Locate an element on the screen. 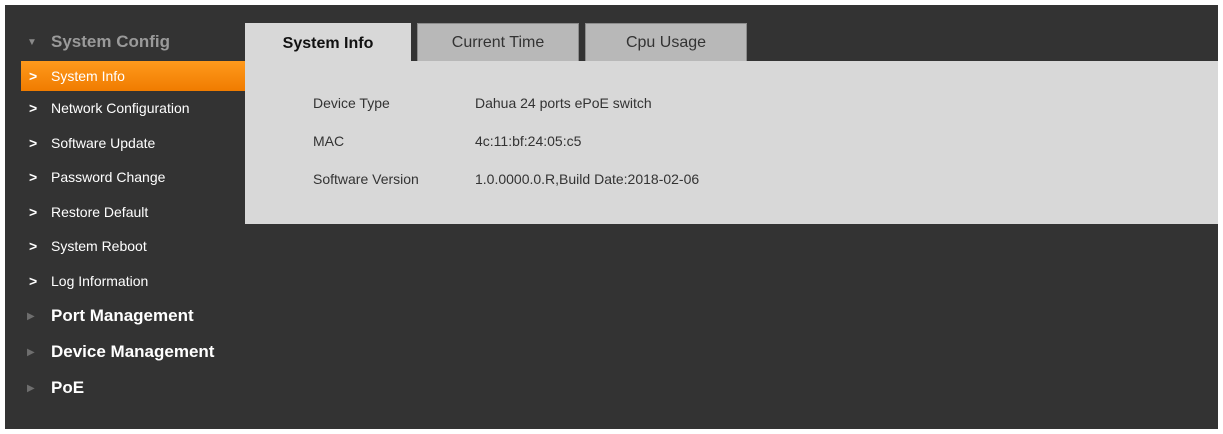  sidebar-group-label: Device Management is located at coordinates (133, 351).